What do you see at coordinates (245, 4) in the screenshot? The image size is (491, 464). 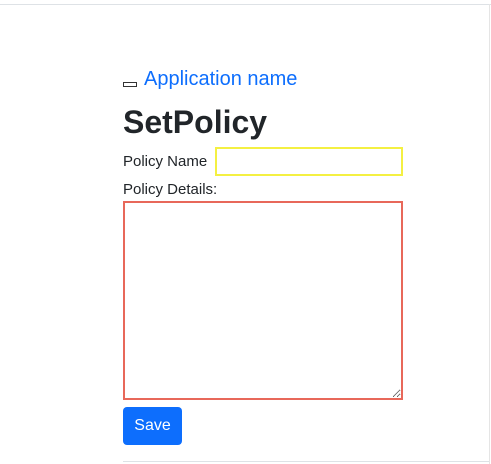 I see `top-border` at bounding box center [245, 4].